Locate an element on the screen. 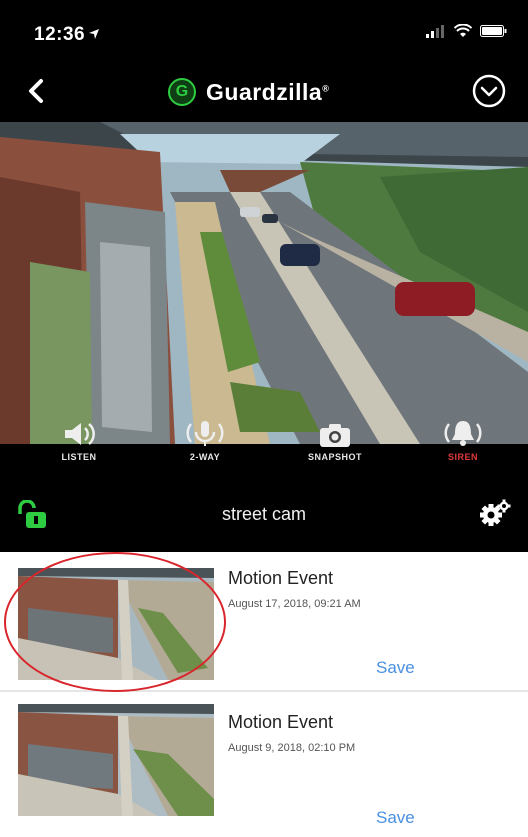 The width and height of the screenshot is (528, 837). chevron-left-icon is located at coordinates (36, 91).